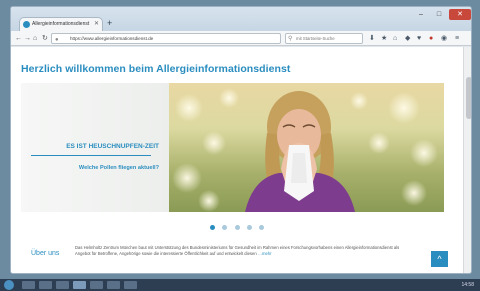 Image resolution: width=480 pixels, height=291 pixels. Describe the element at coordinates (290, 39) in the screenshot. I see `search-icon: ⚲` at that location.